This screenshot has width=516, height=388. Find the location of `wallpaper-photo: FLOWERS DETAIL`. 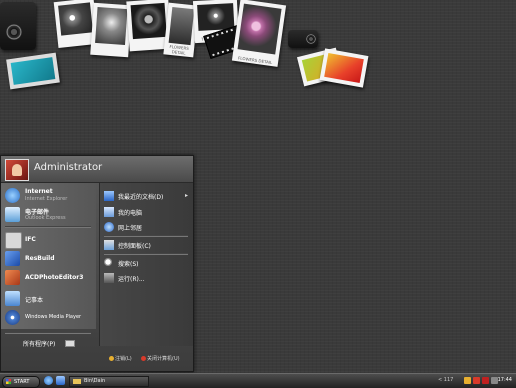

wallpaper-photo: FLOWERS DETAIL is located at coordinates (259, 33).